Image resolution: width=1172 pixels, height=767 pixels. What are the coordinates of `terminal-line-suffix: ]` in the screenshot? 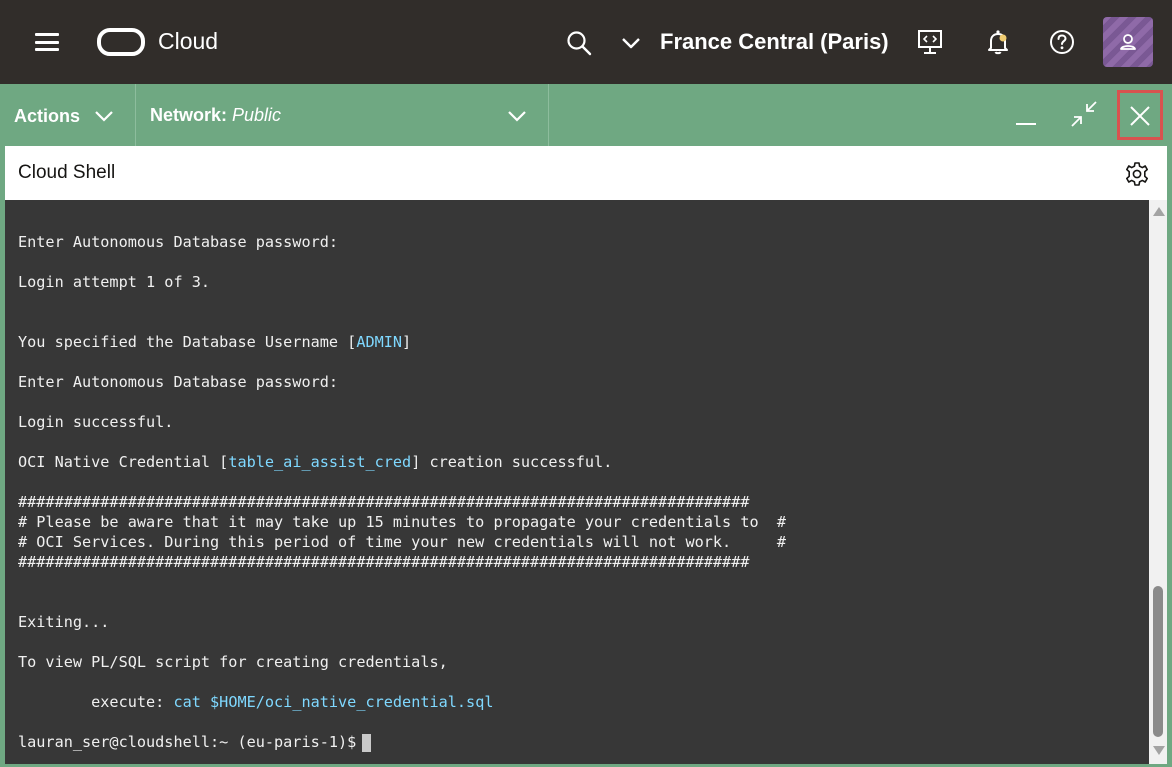 It's located at (407, 342).